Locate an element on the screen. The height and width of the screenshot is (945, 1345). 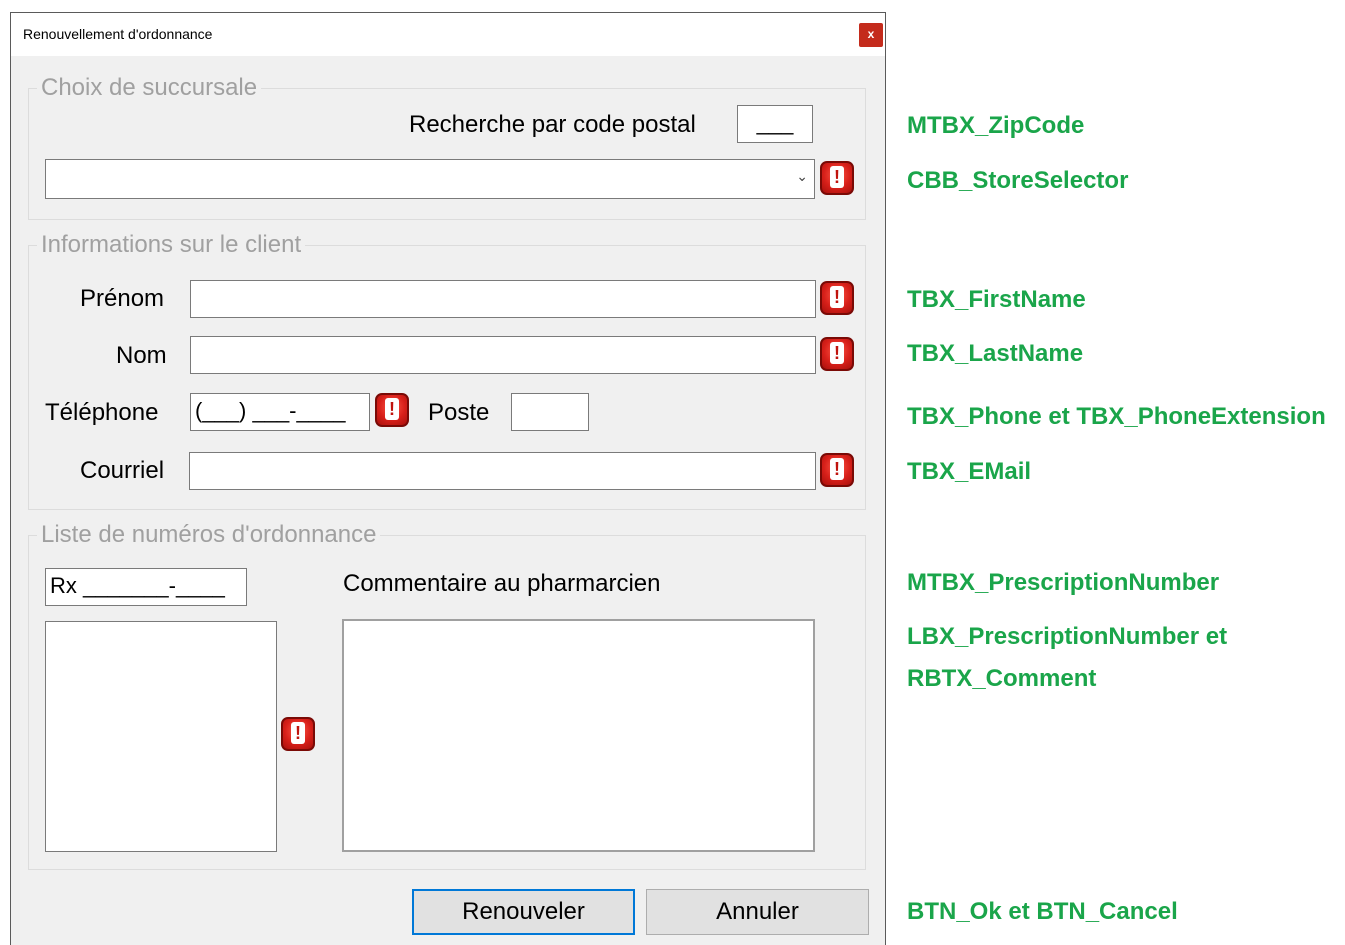
phone-input: (___) ___-____ is located at coordinates (280, 412).